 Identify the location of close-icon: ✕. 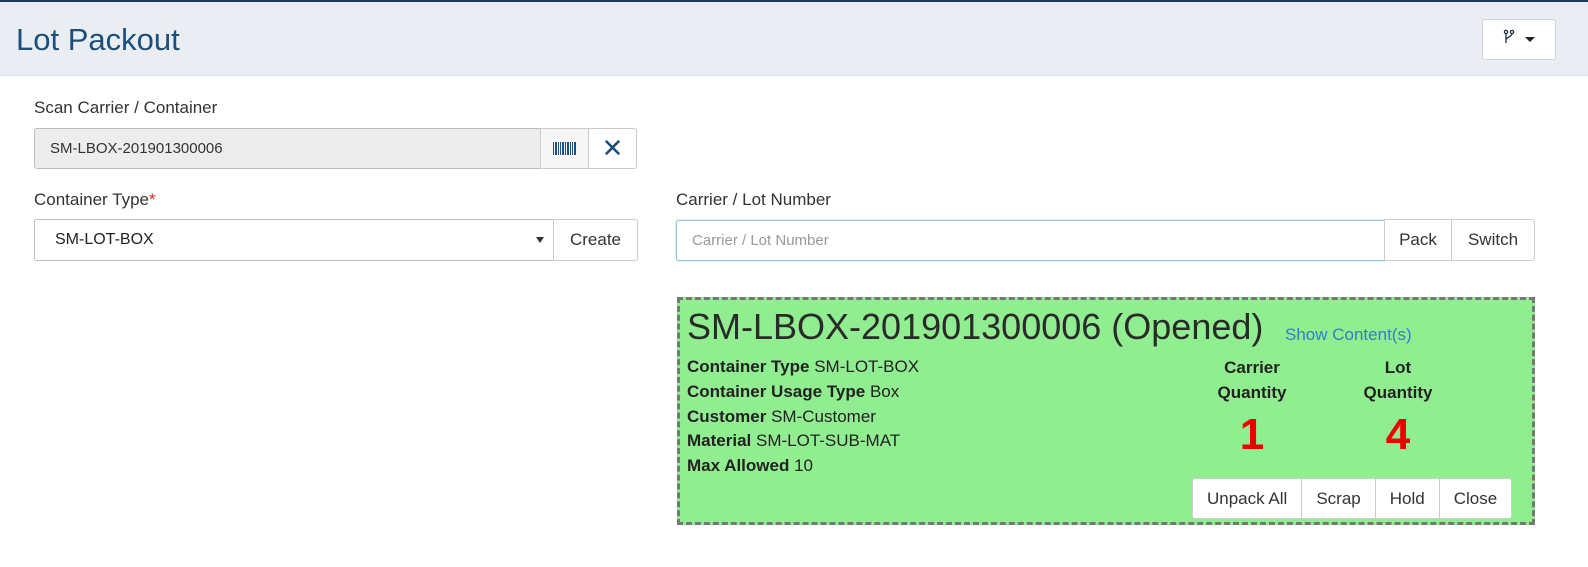
(612, 148).